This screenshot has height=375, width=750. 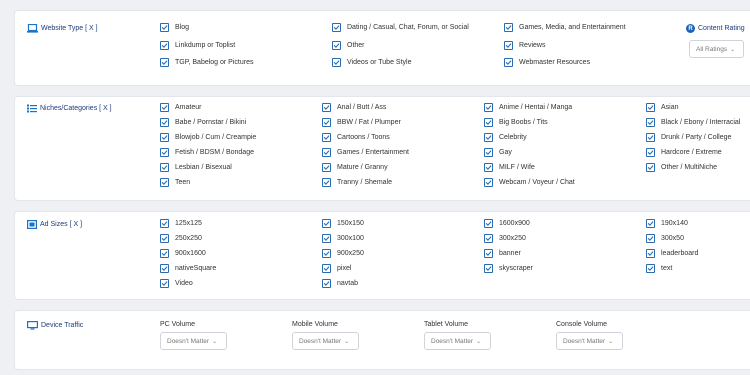 What do you see at coordinates (508, 268) in the screenshot?
I see `ad-size-checkbox-item: skyscraper` at bounding box center [508, 268].